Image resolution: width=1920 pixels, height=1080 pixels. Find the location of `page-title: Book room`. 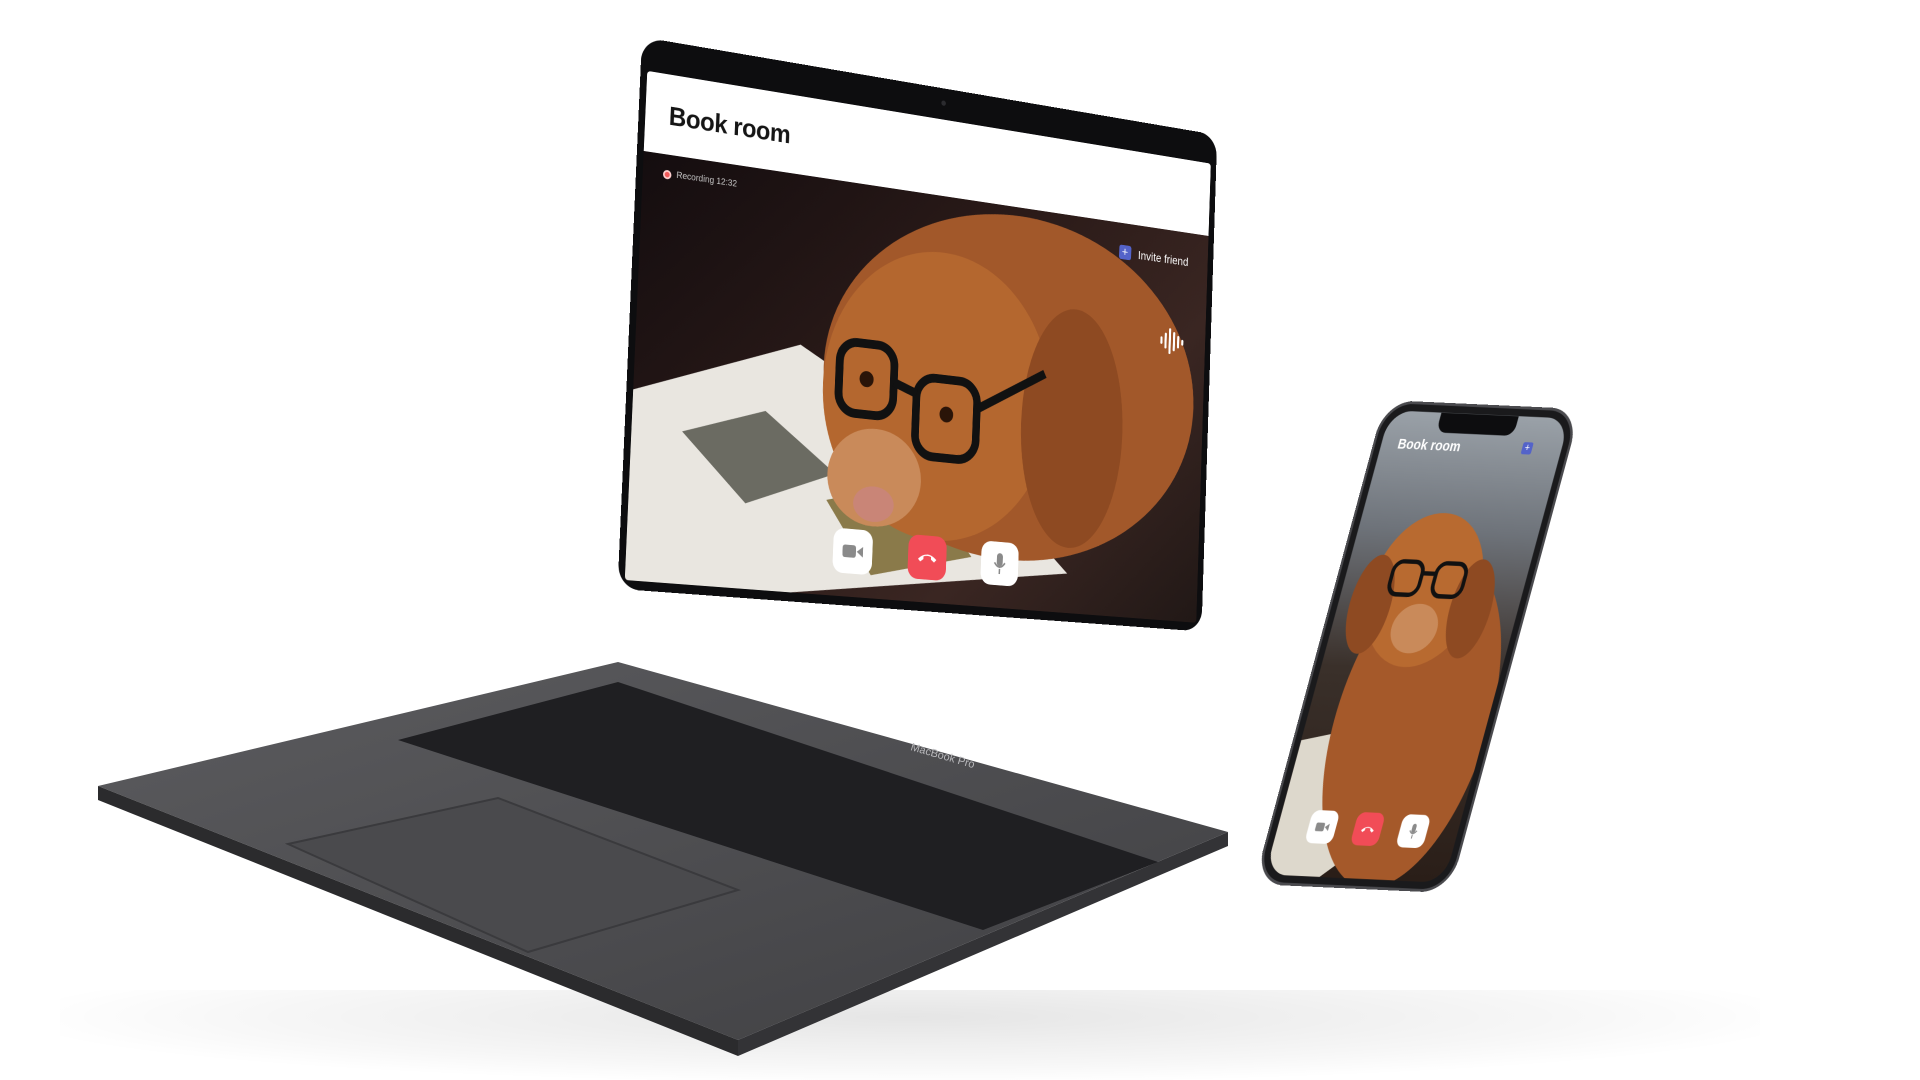

page-title: Book room is located at coordinates (729, 125).